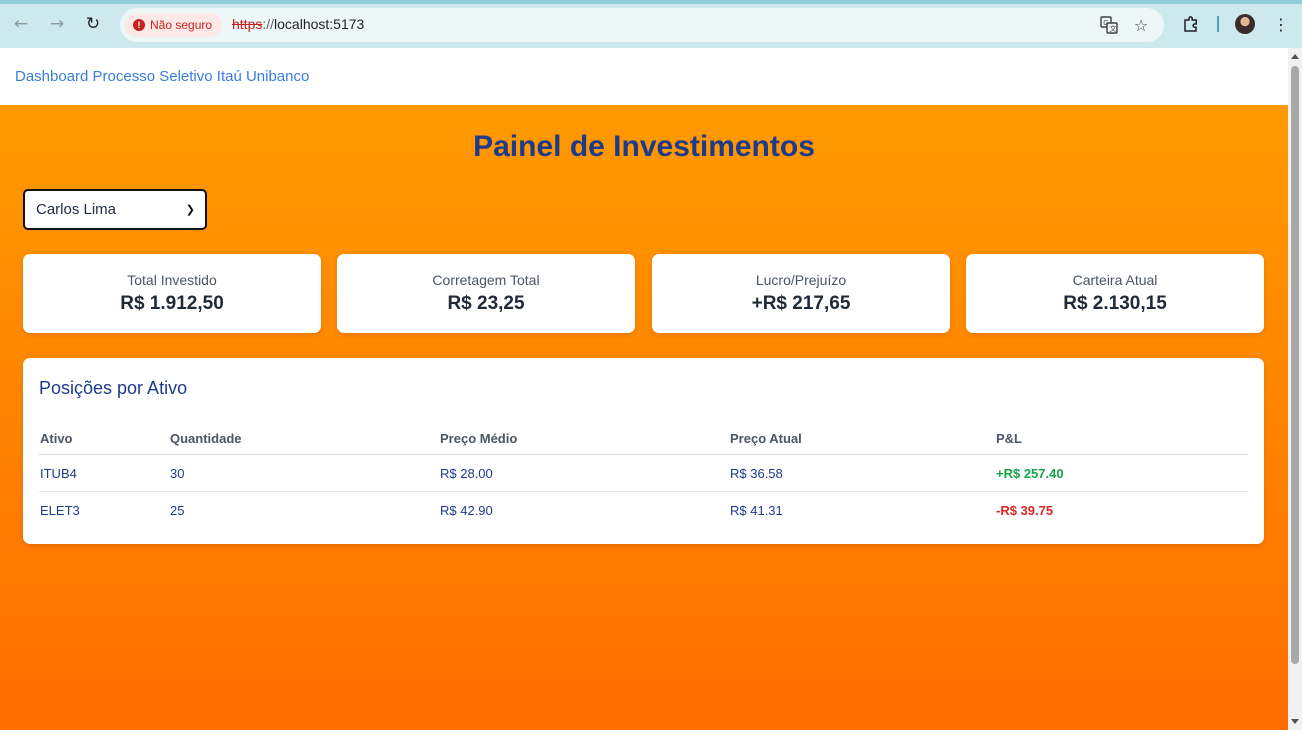 The image size is (1302, 730). I want to click on url-text: https://localhost:5173, so click(298, 24).